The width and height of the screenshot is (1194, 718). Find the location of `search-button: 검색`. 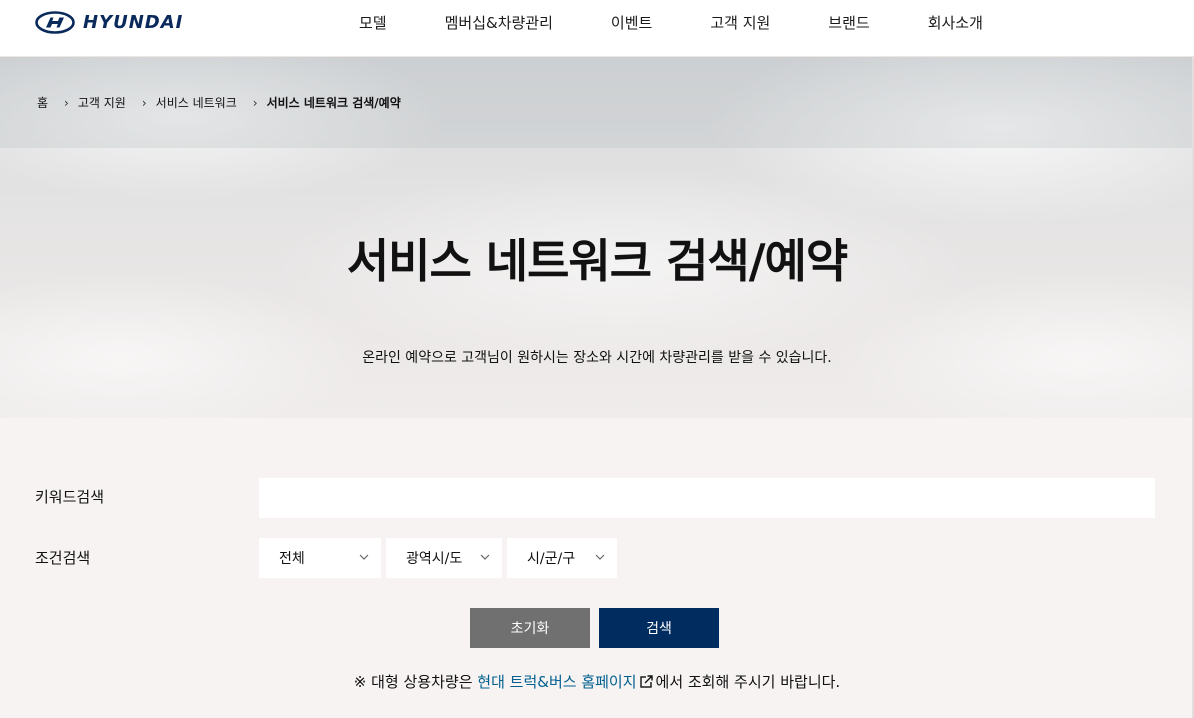

search-button: 검색 is located at coordinates (659, 628).